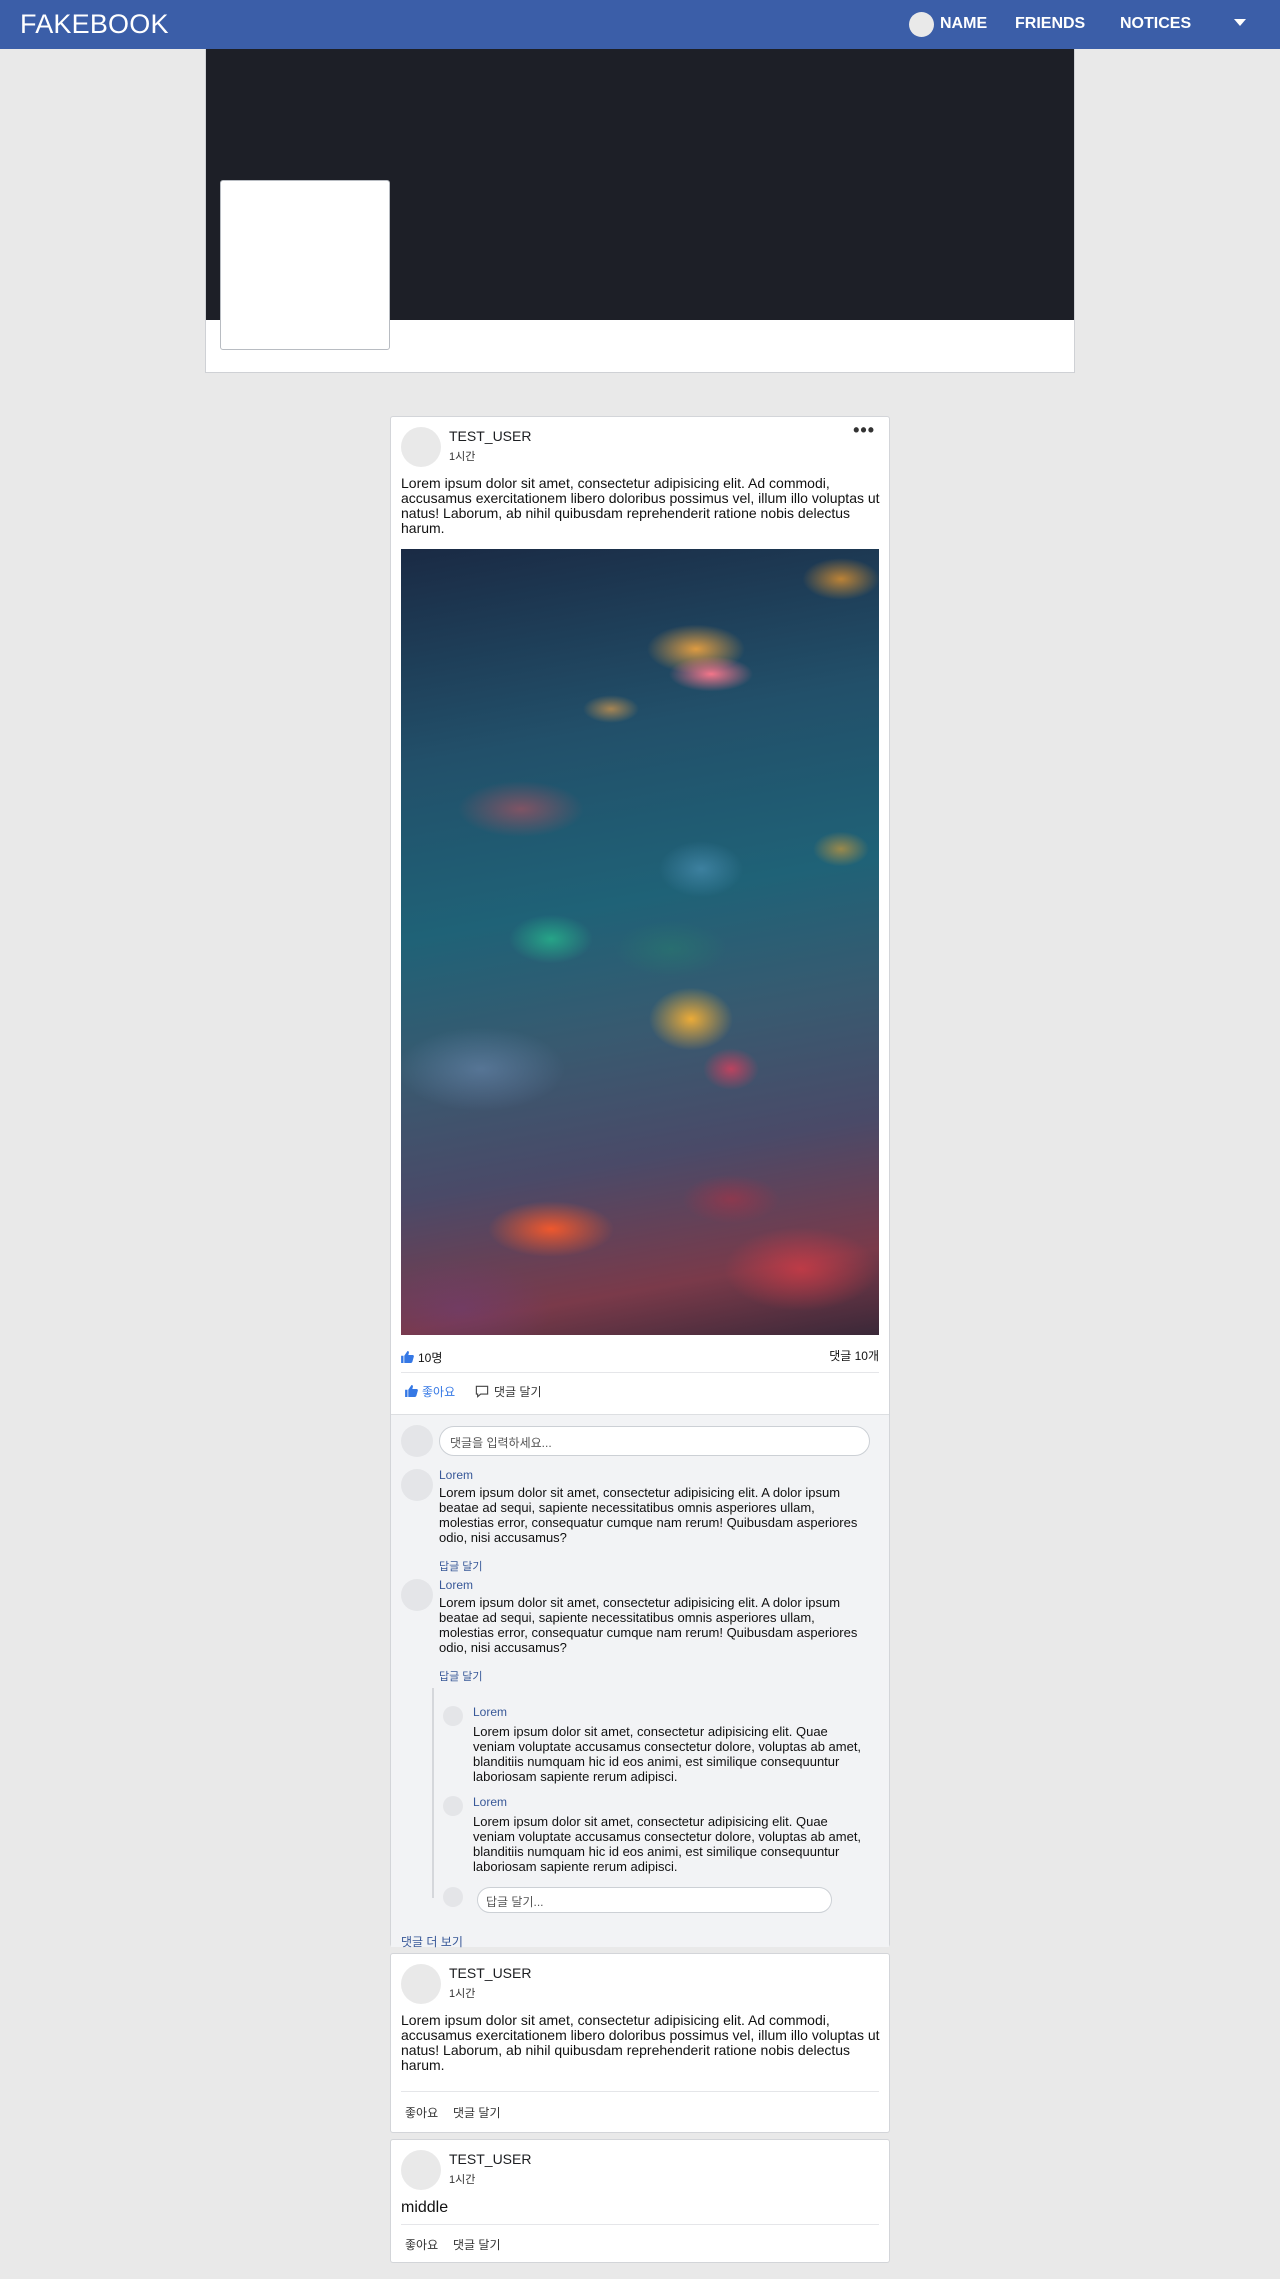 The height and width of the screenshot is (2279, 1280). I want to click on like-summary: 10명, so click(421, 1357).